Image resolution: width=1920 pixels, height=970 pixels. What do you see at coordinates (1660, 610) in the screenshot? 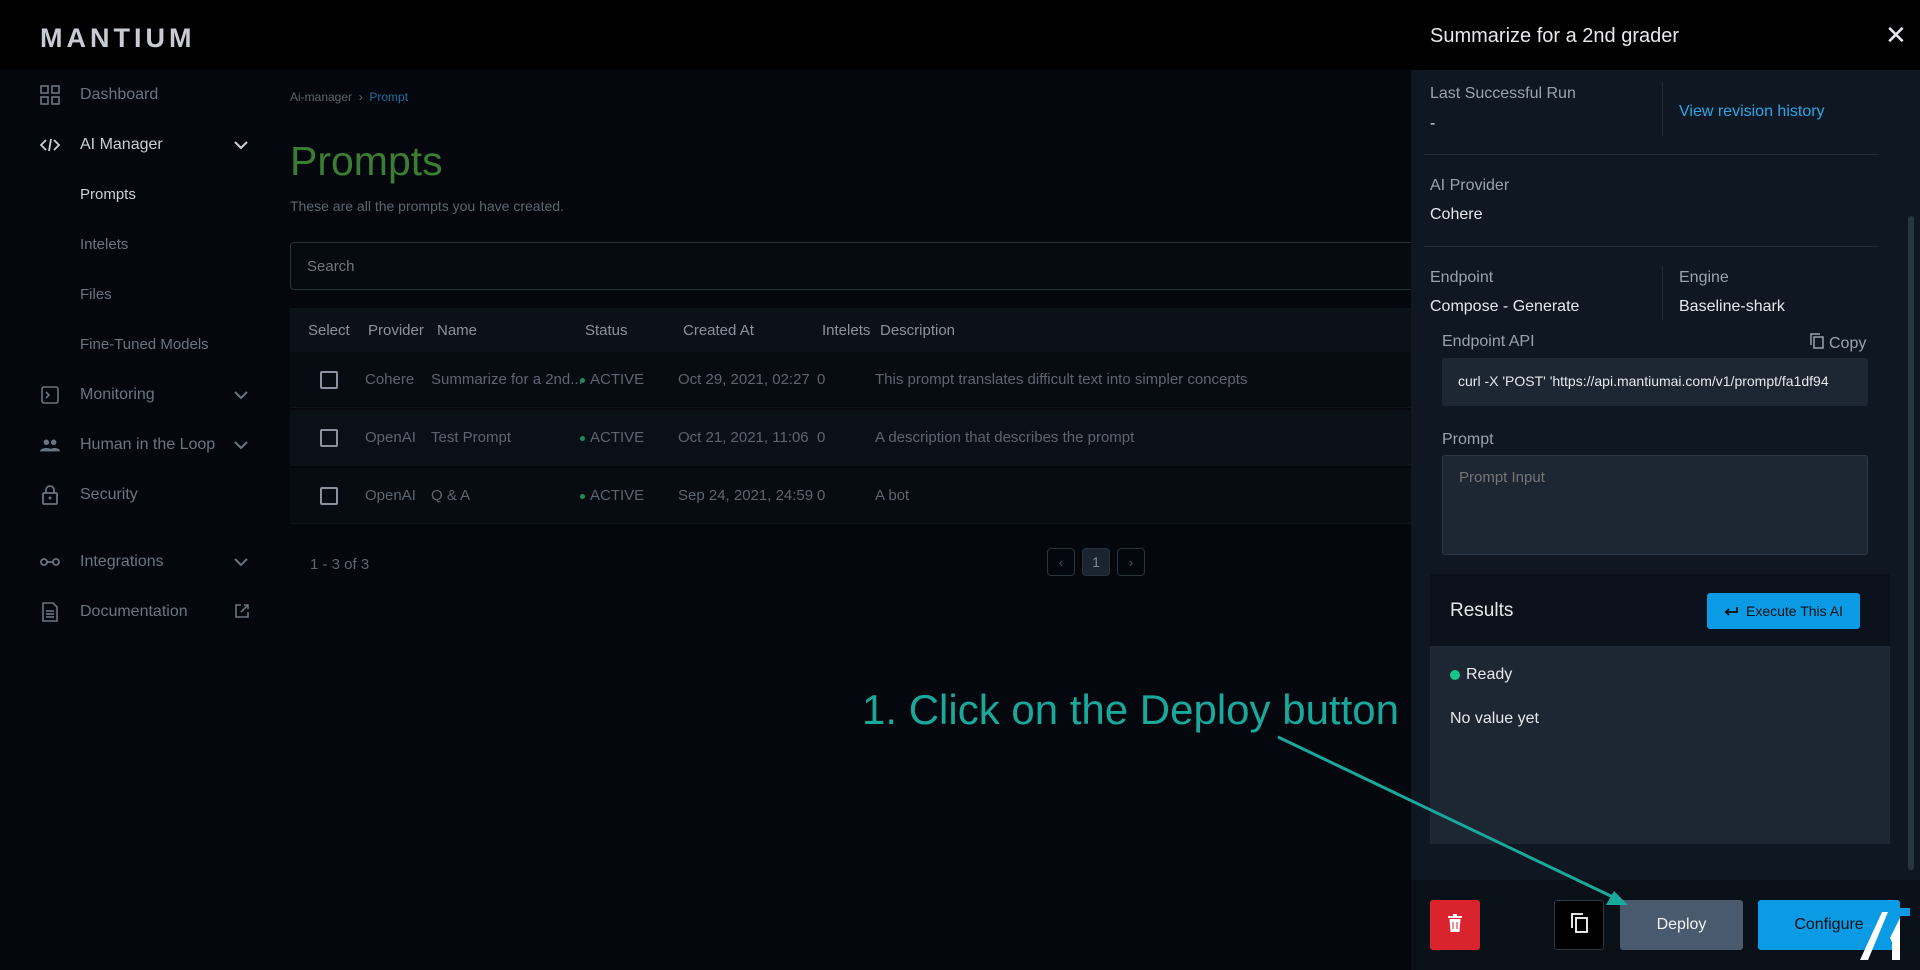
I see `results-header: Results Execute This AI` at bounding box center [1660, 610].